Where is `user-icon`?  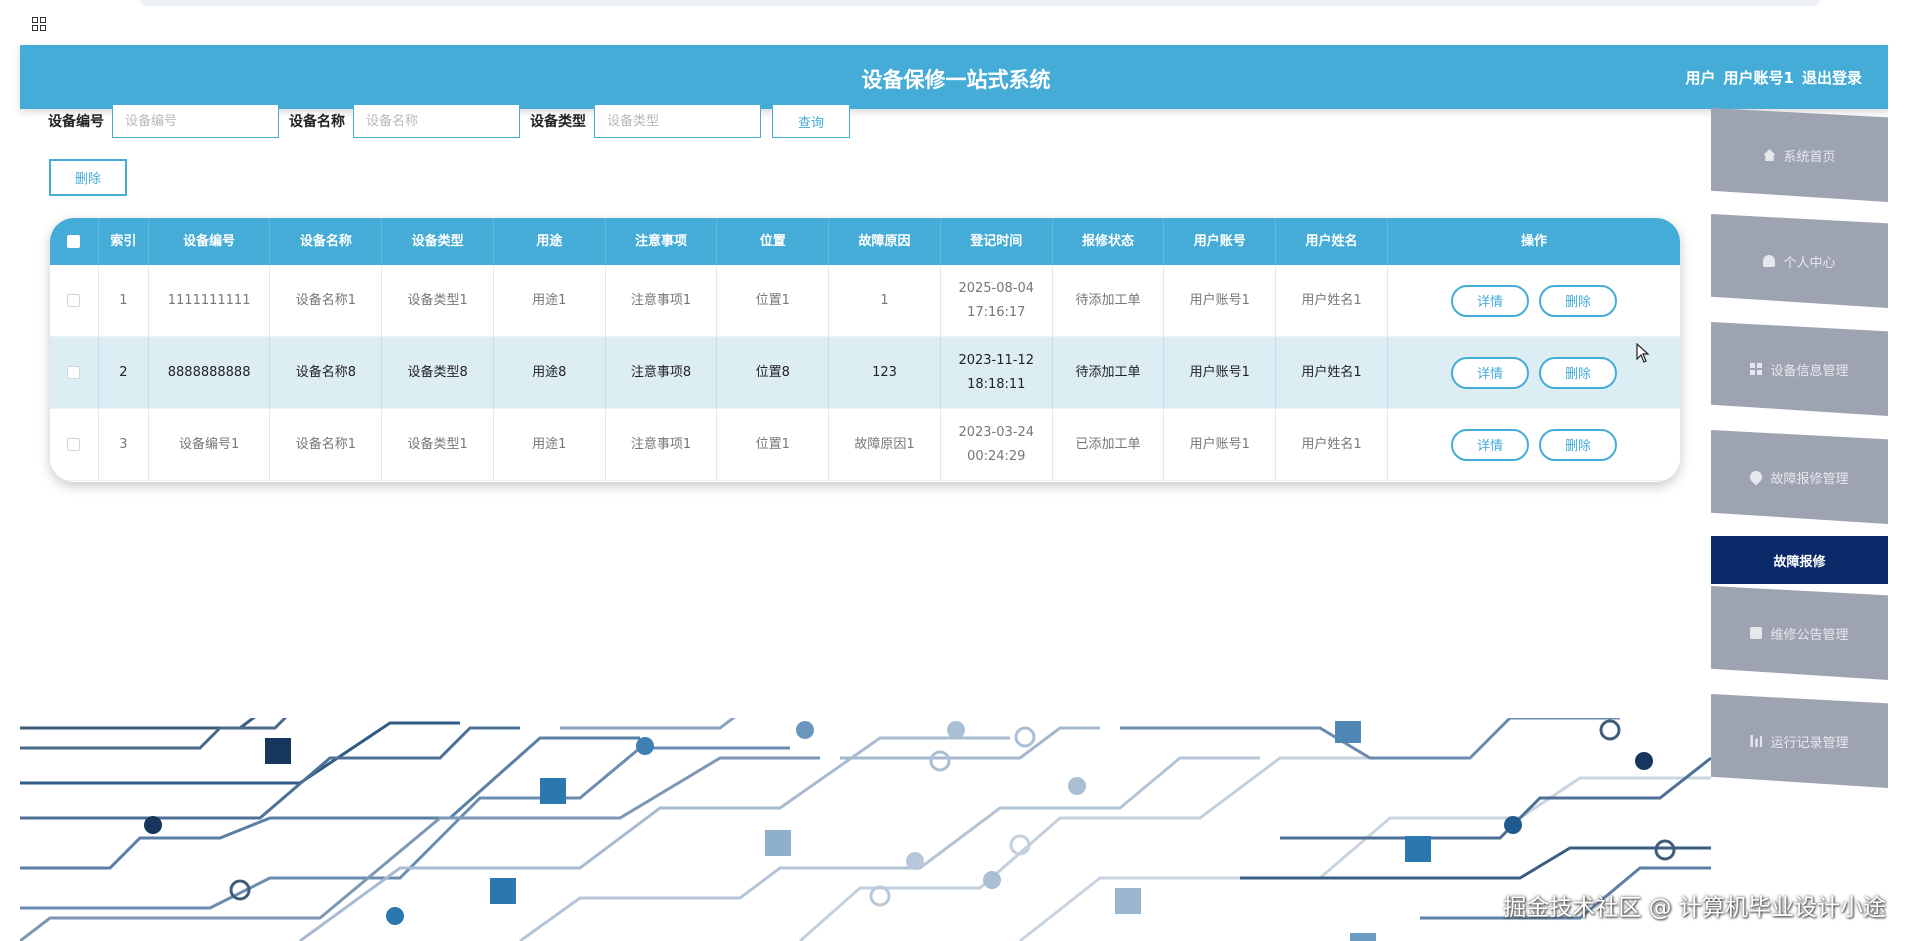
user-icon is located at coordinates (1769, 261).